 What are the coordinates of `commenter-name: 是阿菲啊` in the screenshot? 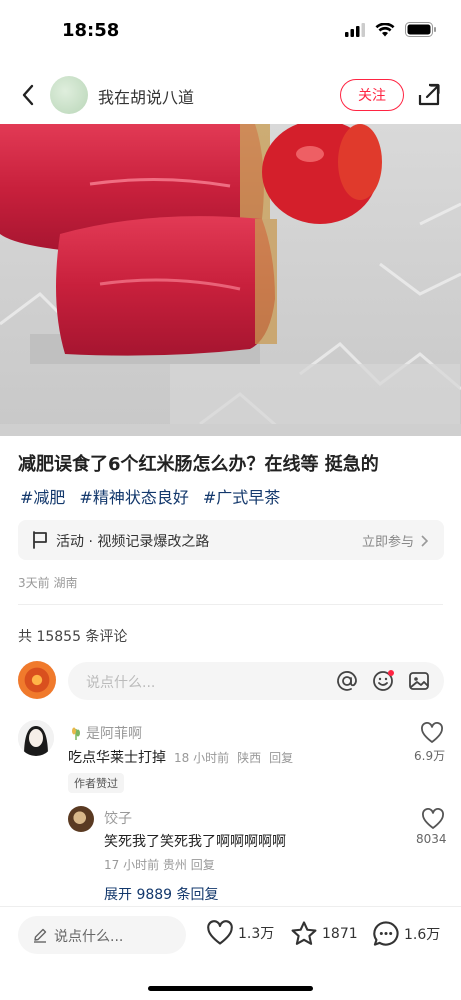 It's located at (105, 733).